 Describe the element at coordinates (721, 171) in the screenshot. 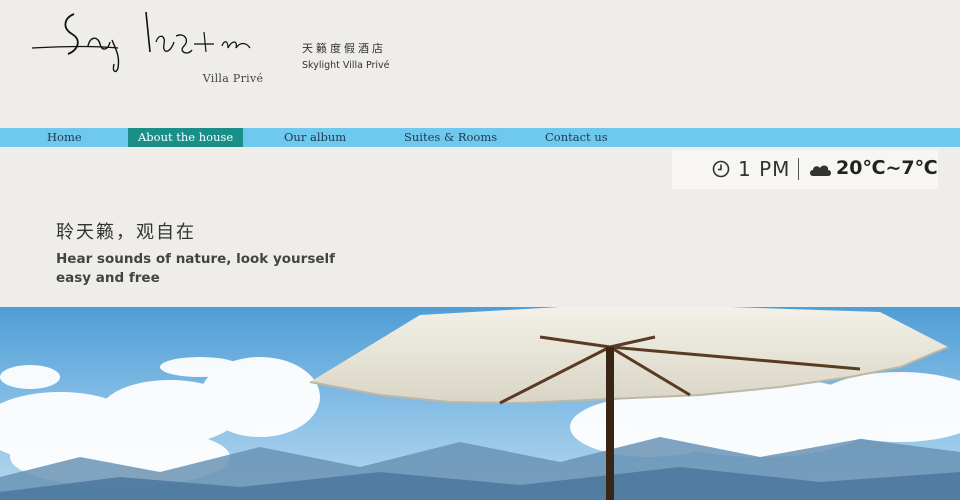

I see `clock-icon` at that location.